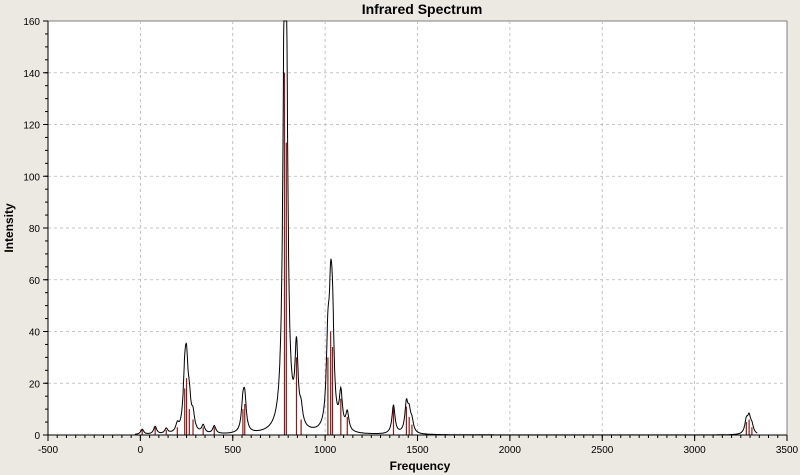 Image resolution: width=800 pixels, height=475 pixels. Describe the element at coordinates (35, 229) in the screenshot. I see `y-tick-label: 80` at that location.